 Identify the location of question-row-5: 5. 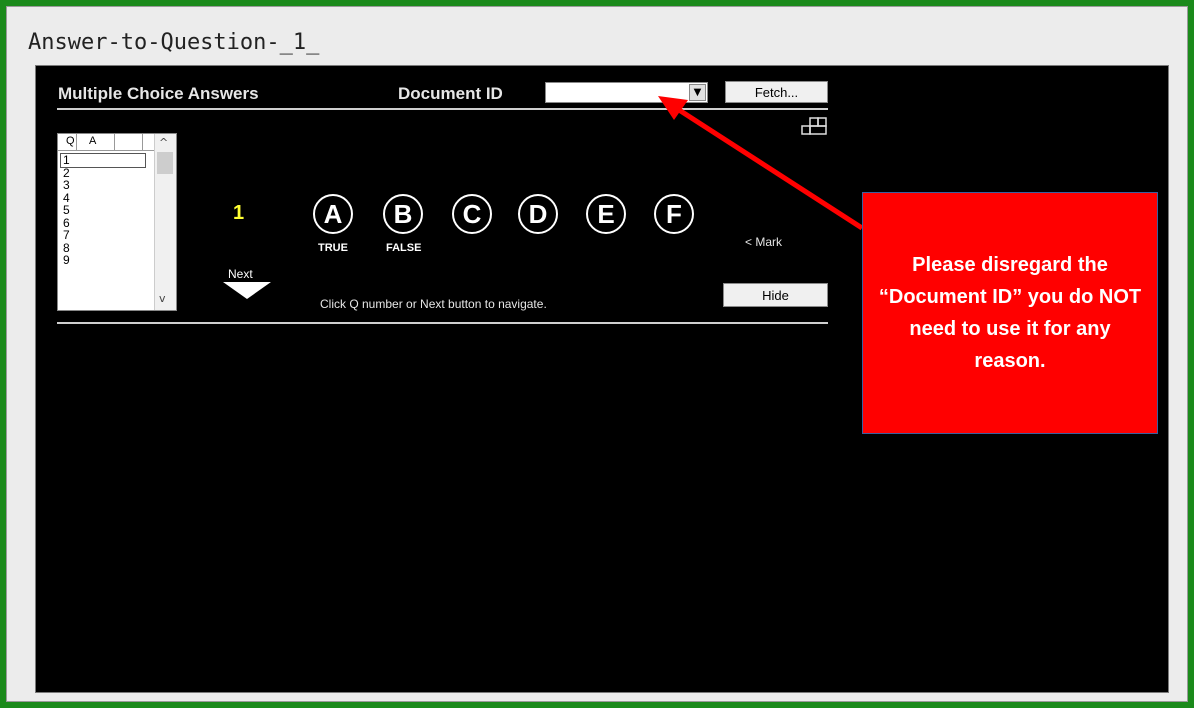
(103, 210).